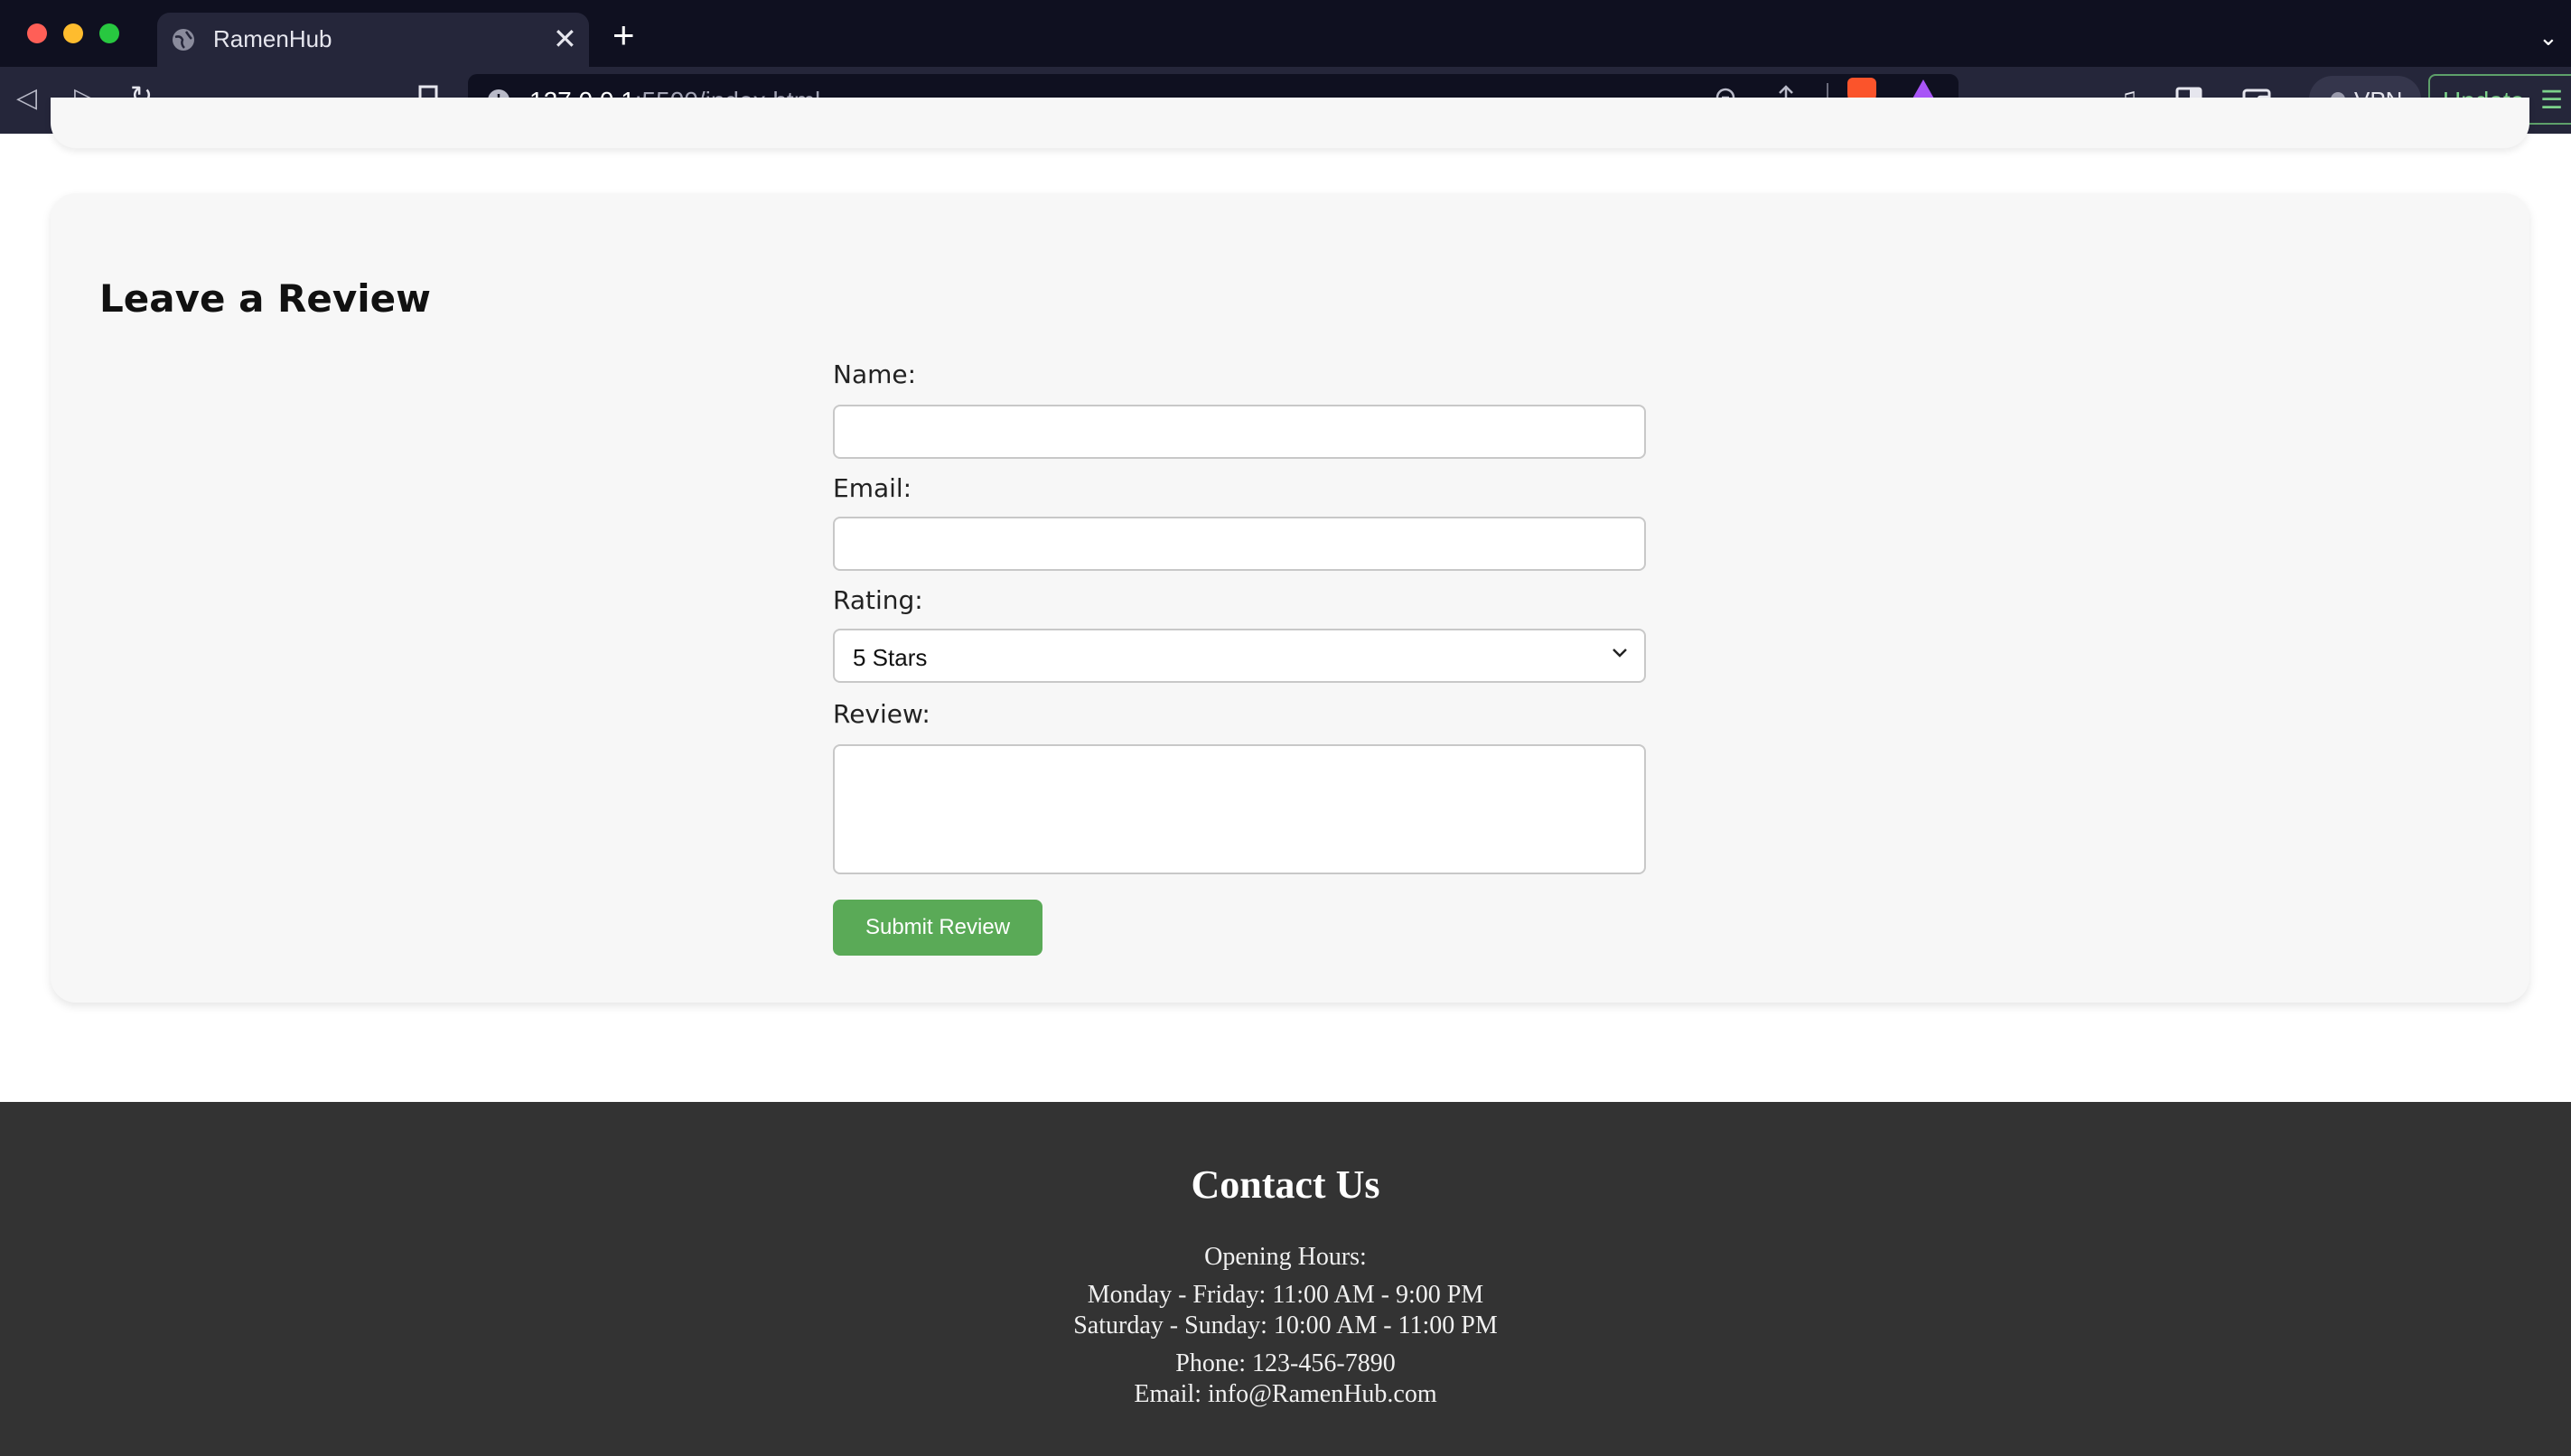 The width and height of the screenshot is (2571, 1456). What do you see at coordinates (1285, 1185) in the screenshot?
I see `footer-heading: Contact Us` at bounding box center [1285, 1185].